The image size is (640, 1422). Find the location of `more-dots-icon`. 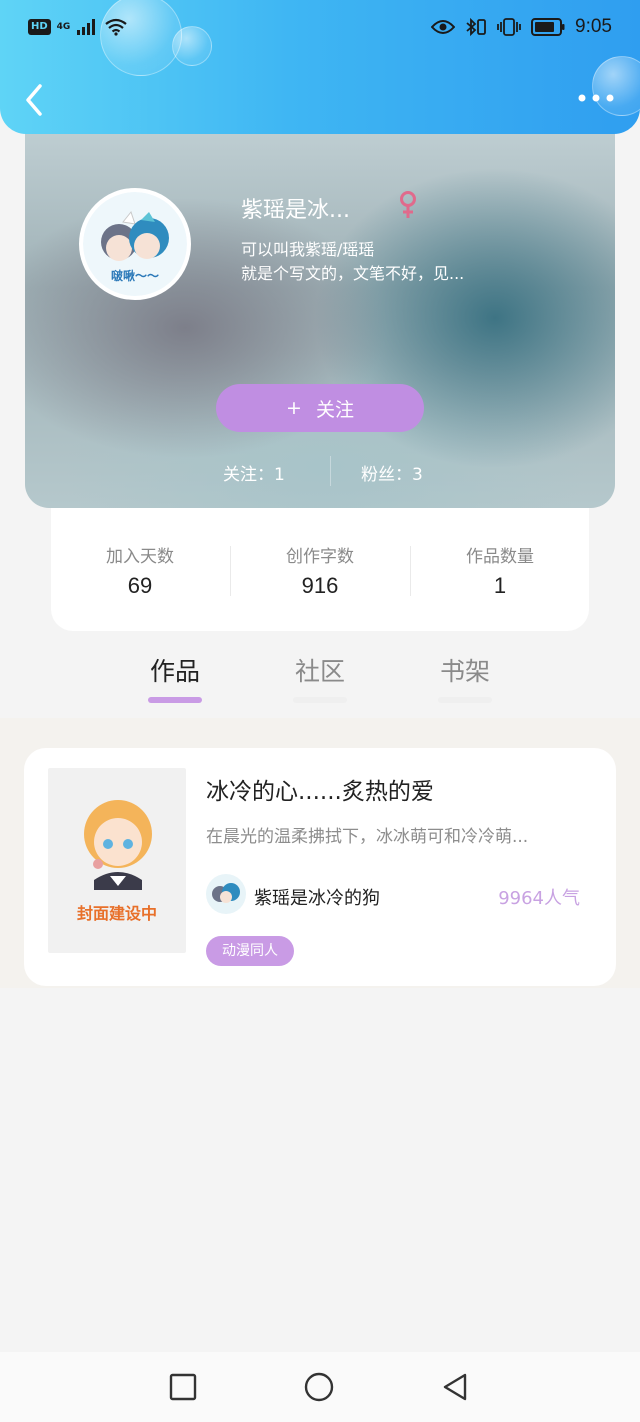

more-dots-icon is located at coordinates (596, 98).